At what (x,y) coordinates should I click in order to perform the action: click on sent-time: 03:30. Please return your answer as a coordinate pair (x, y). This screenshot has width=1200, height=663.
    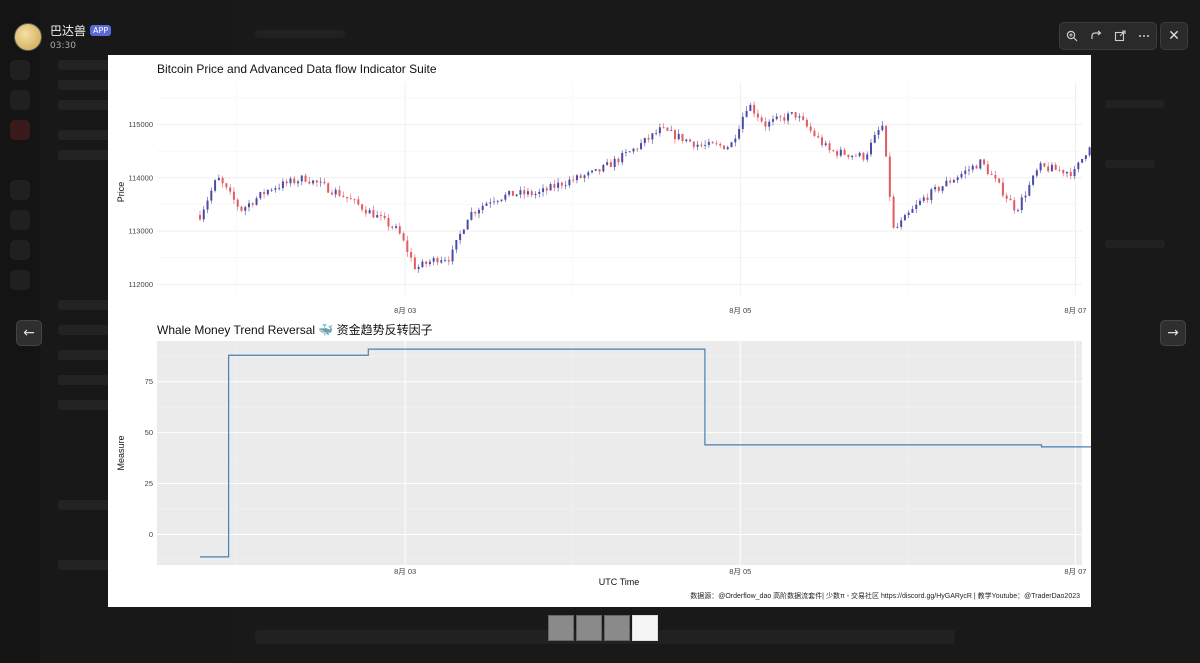
    Looking at the image, I should click on (63, 46).